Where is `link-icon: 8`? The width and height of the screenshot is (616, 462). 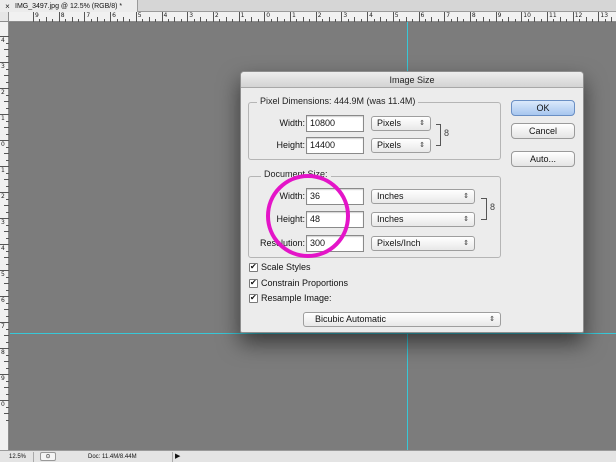 link-icon: 8 is located at coordinates (493, 207).